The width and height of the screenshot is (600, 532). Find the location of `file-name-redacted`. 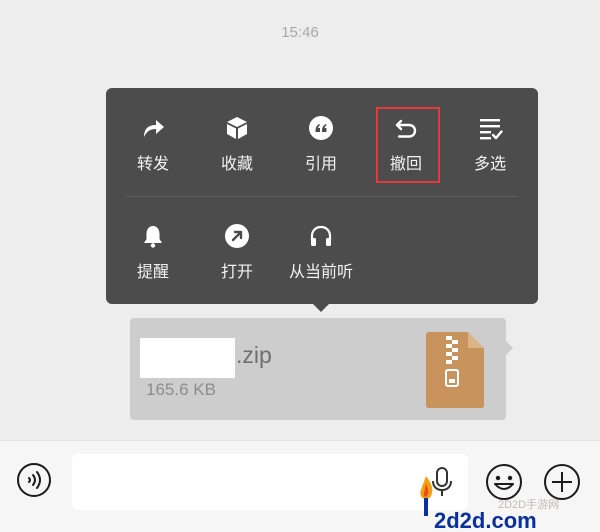

file-name-redacted is located at coordinates (187, 358).